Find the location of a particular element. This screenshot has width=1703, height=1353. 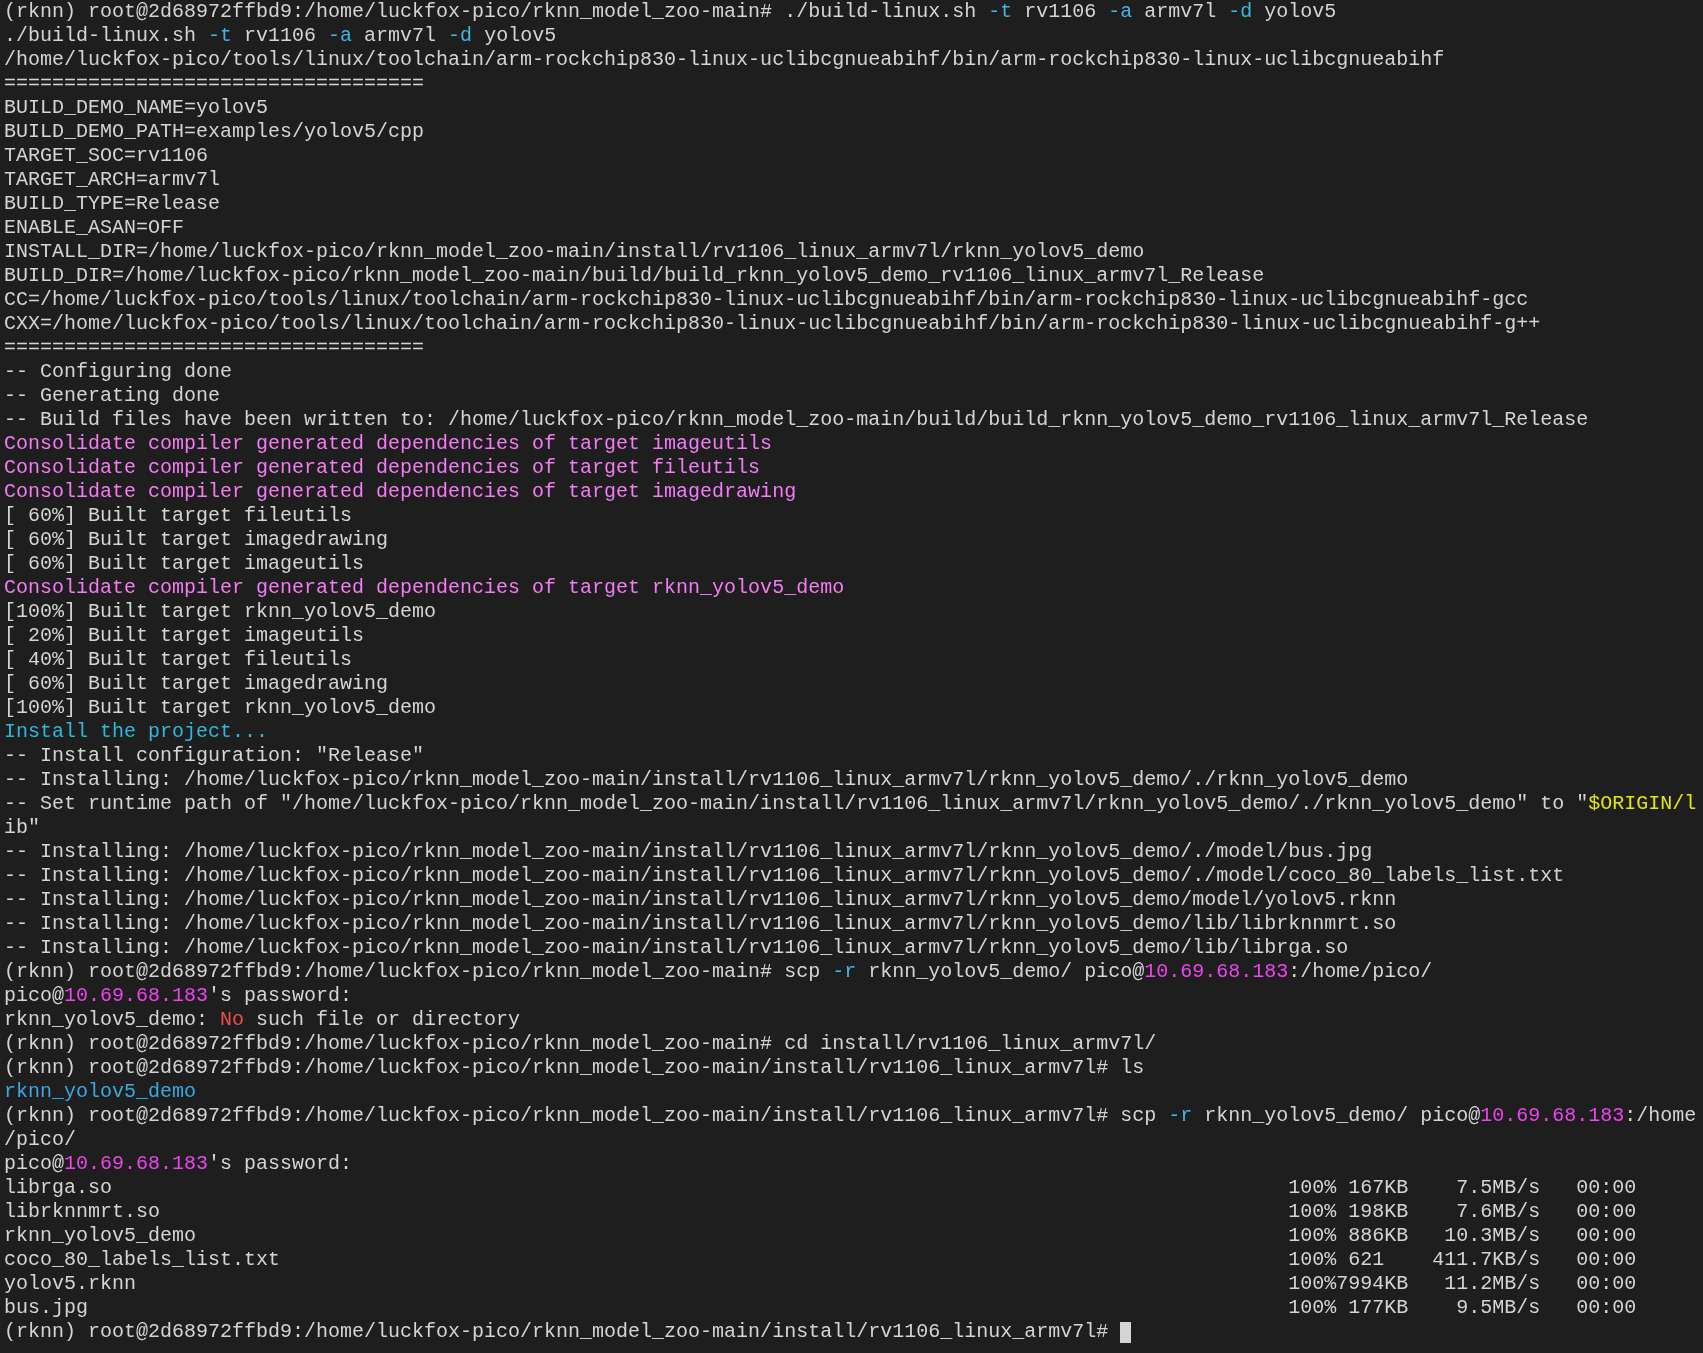

terminal-line: Consolidate compiler generated dependencies of target imagedrawing is located at coordinates (400, 492).